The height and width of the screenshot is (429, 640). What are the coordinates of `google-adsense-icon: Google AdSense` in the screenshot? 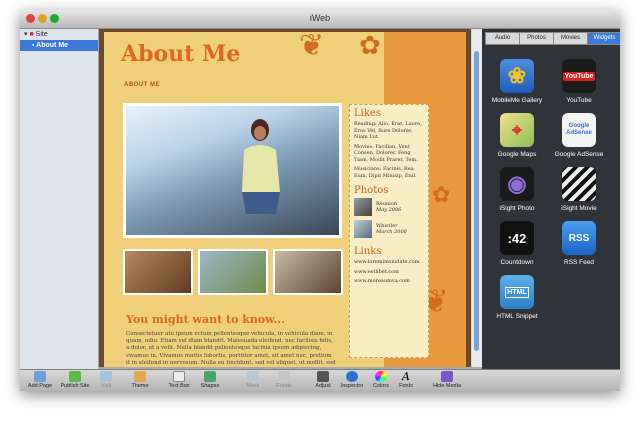 It's located at (579, 130).